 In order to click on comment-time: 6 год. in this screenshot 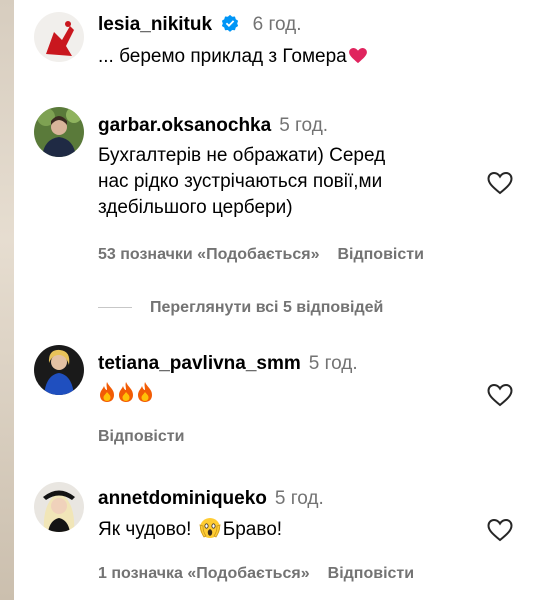, I will do `click(277, 24)`.